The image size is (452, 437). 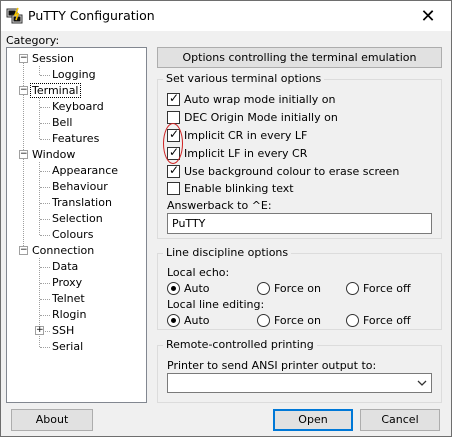 I want to click on close-icon: ✕, so click(x=428, y=16).